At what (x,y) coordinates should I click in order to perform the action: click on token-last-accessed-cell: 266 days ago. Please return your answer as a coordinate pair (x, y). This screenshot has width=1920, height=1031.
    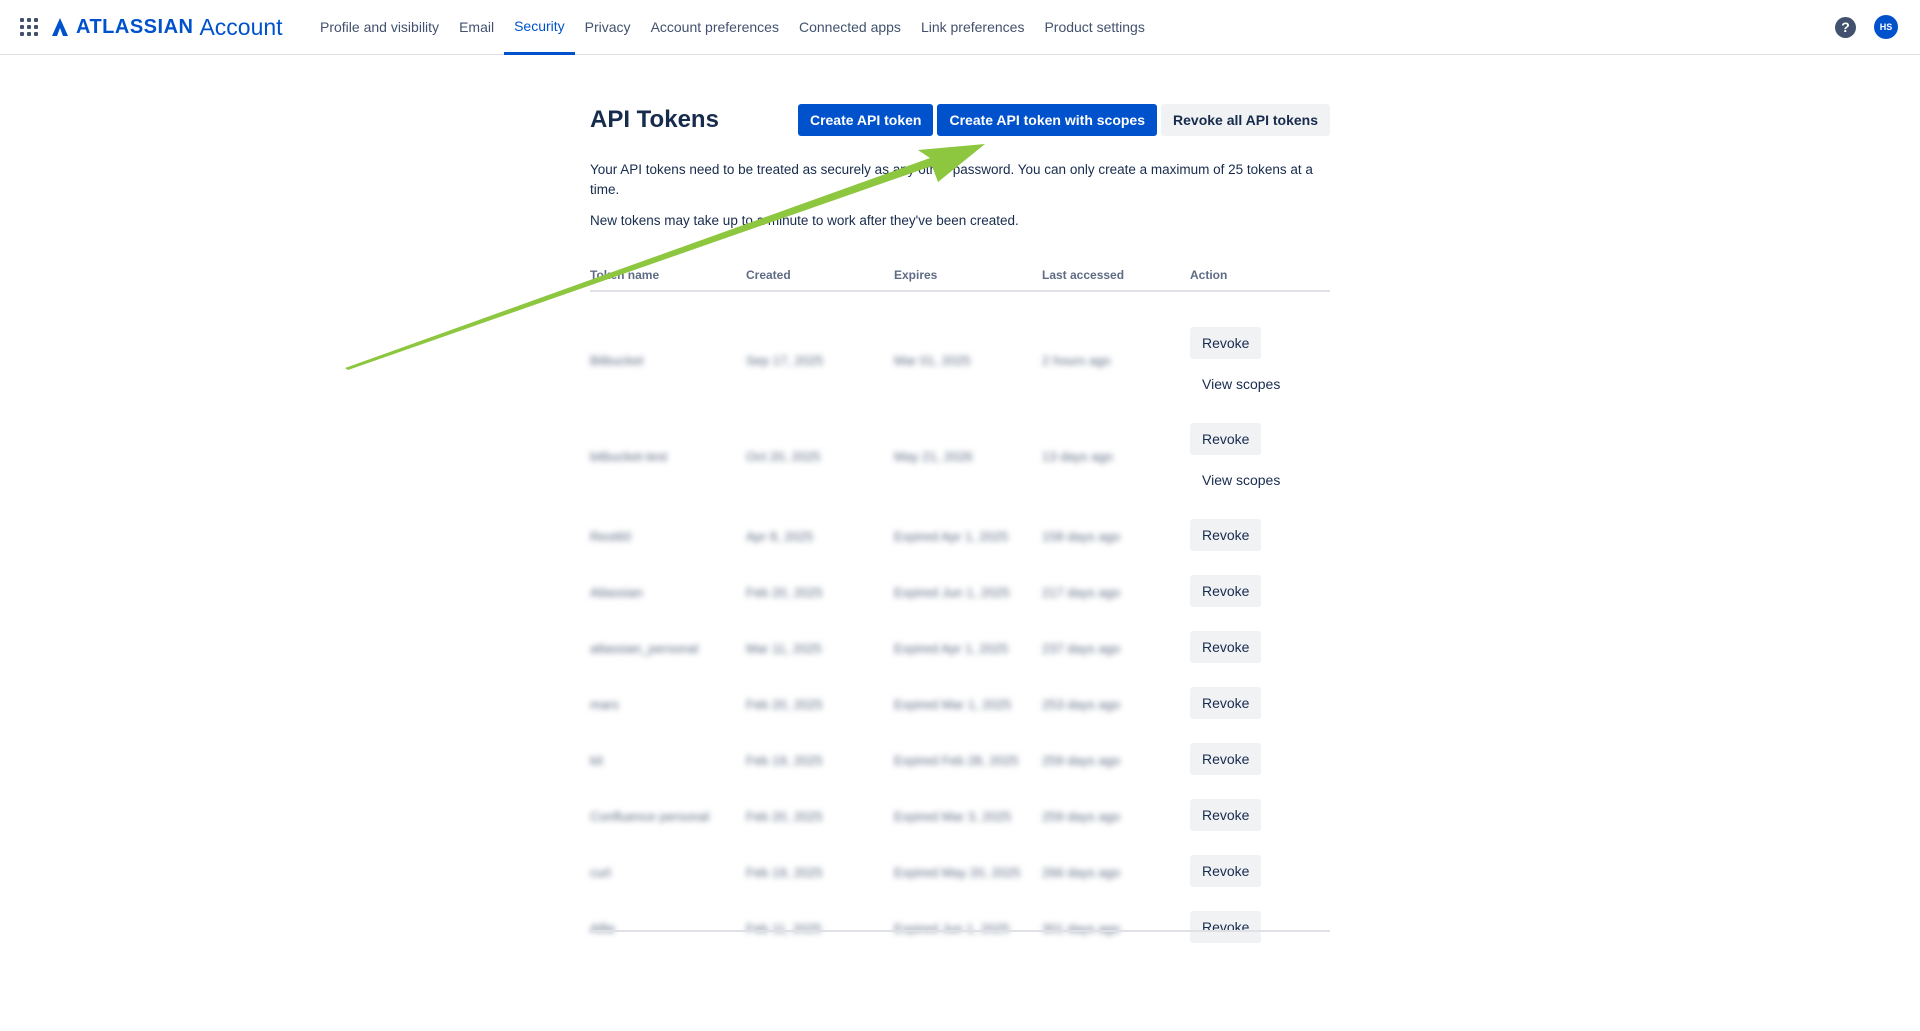
    Looking at the image, I should click on (1081, 872).